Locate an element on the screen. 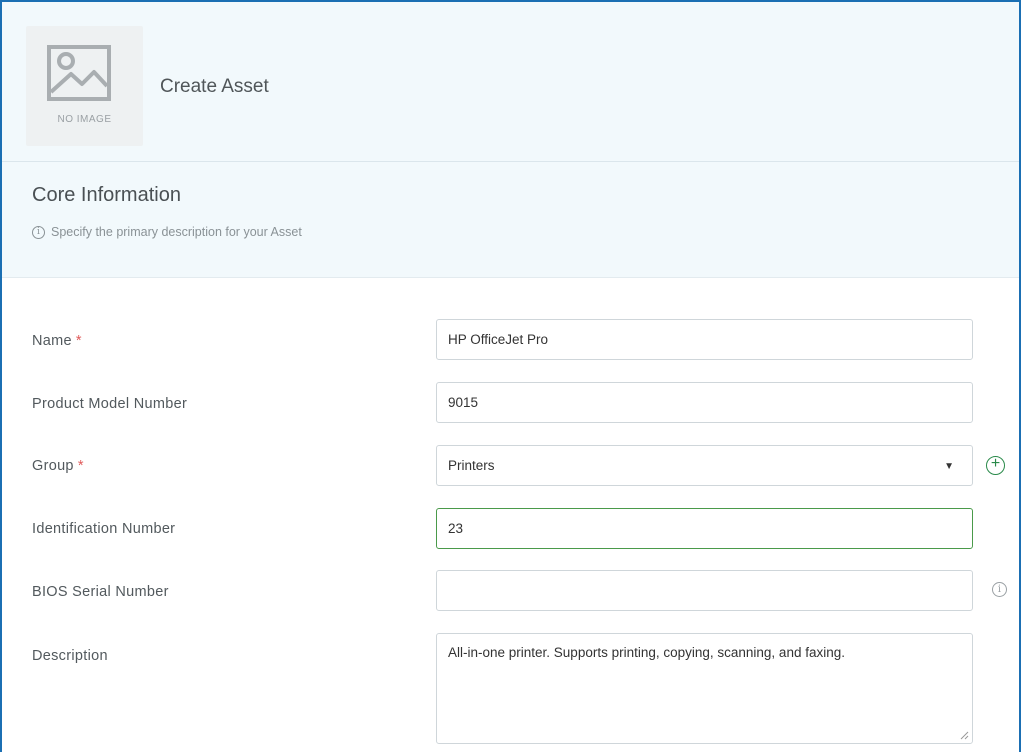 The height and width of the screenshot is (752, 1021). group-label: Group * is located at coordinates (58, 466).